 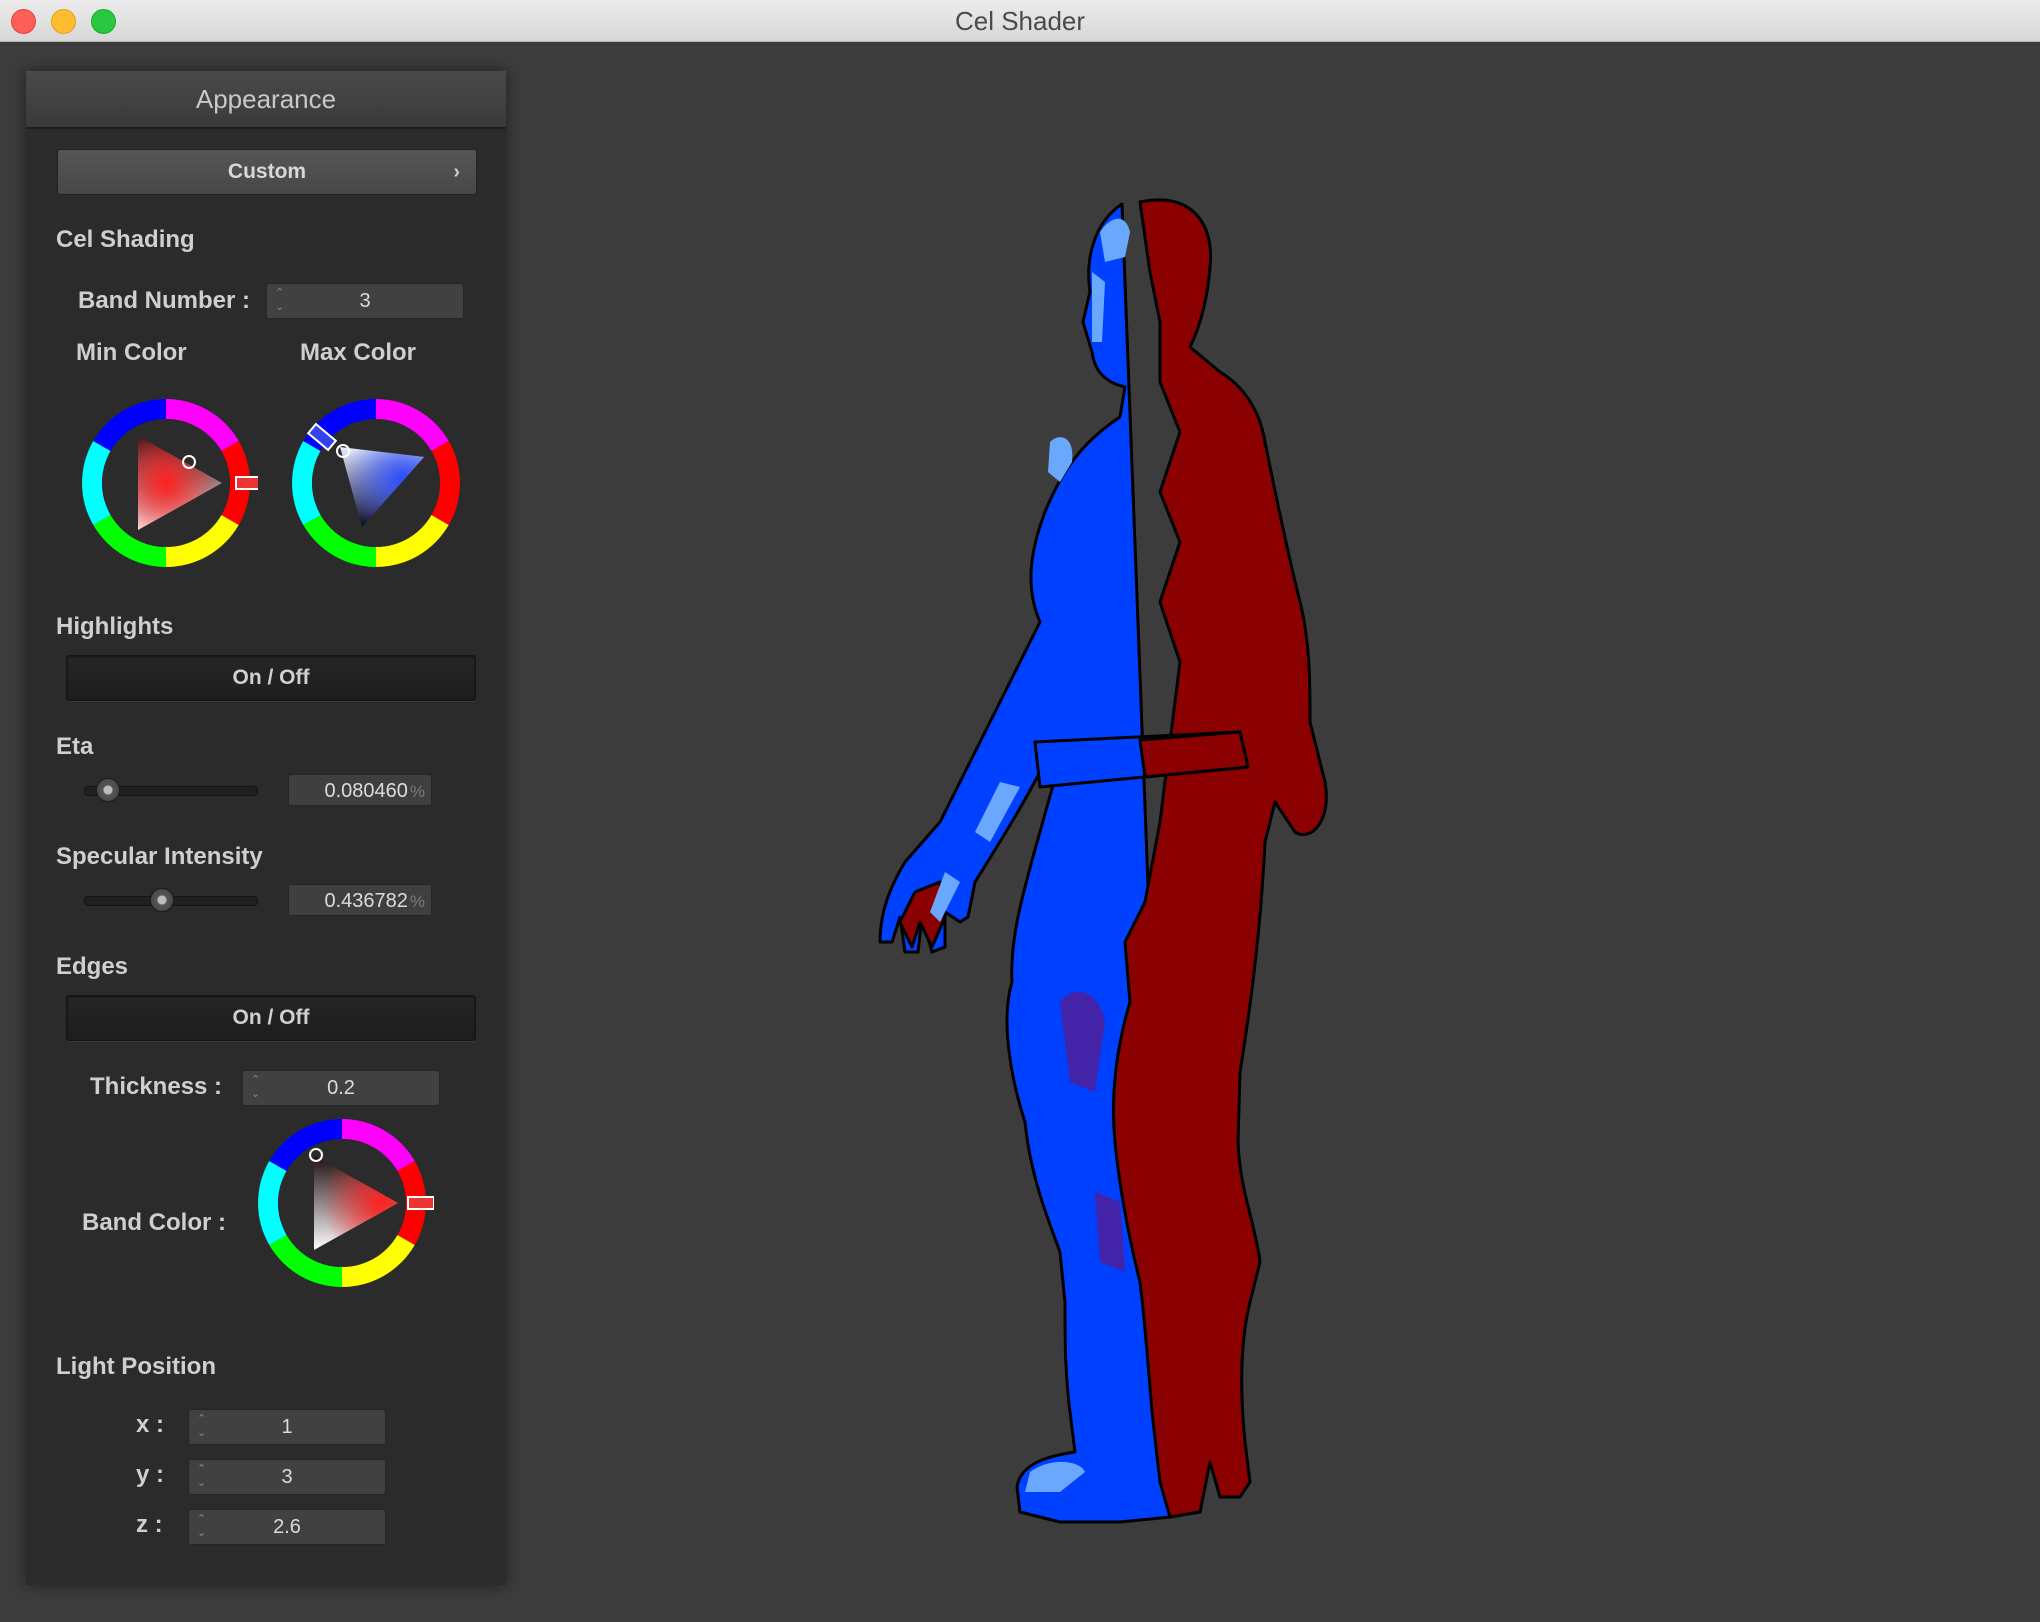 I want to click on eta-value-field: 0.080460%, so click(x=360, y=790).